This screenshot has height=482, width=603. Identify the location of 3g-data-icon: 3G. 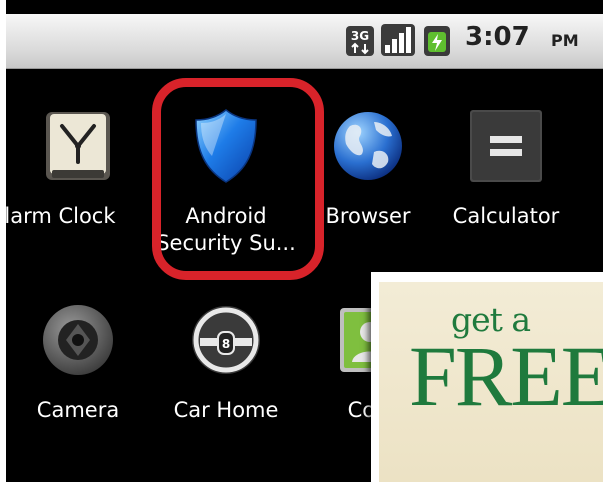
(360, 41).